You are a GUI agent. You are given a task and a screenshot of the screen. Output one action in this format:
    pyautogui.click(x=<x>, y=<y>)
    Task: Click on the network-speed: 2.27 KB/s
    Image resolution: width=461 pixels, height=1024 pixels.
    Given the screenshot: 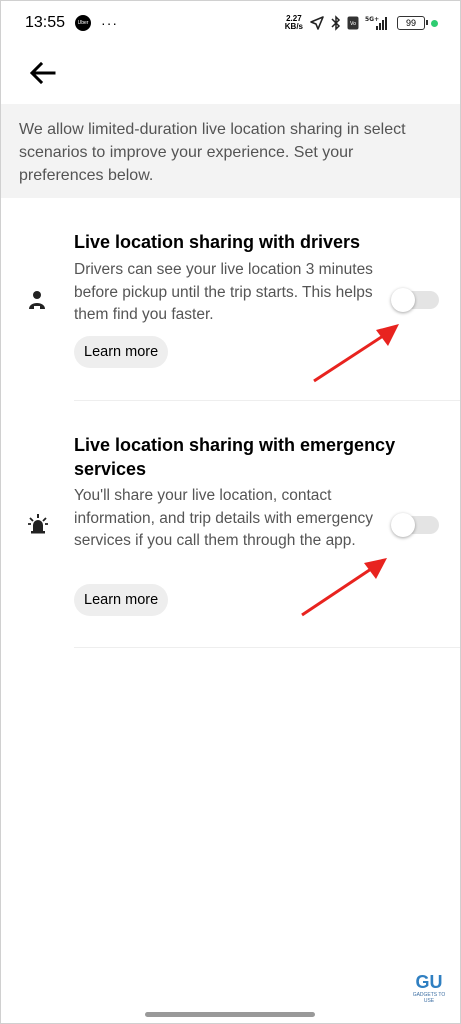 What is the action you would take?
    pyautogui.click(x=294, y=23)
    